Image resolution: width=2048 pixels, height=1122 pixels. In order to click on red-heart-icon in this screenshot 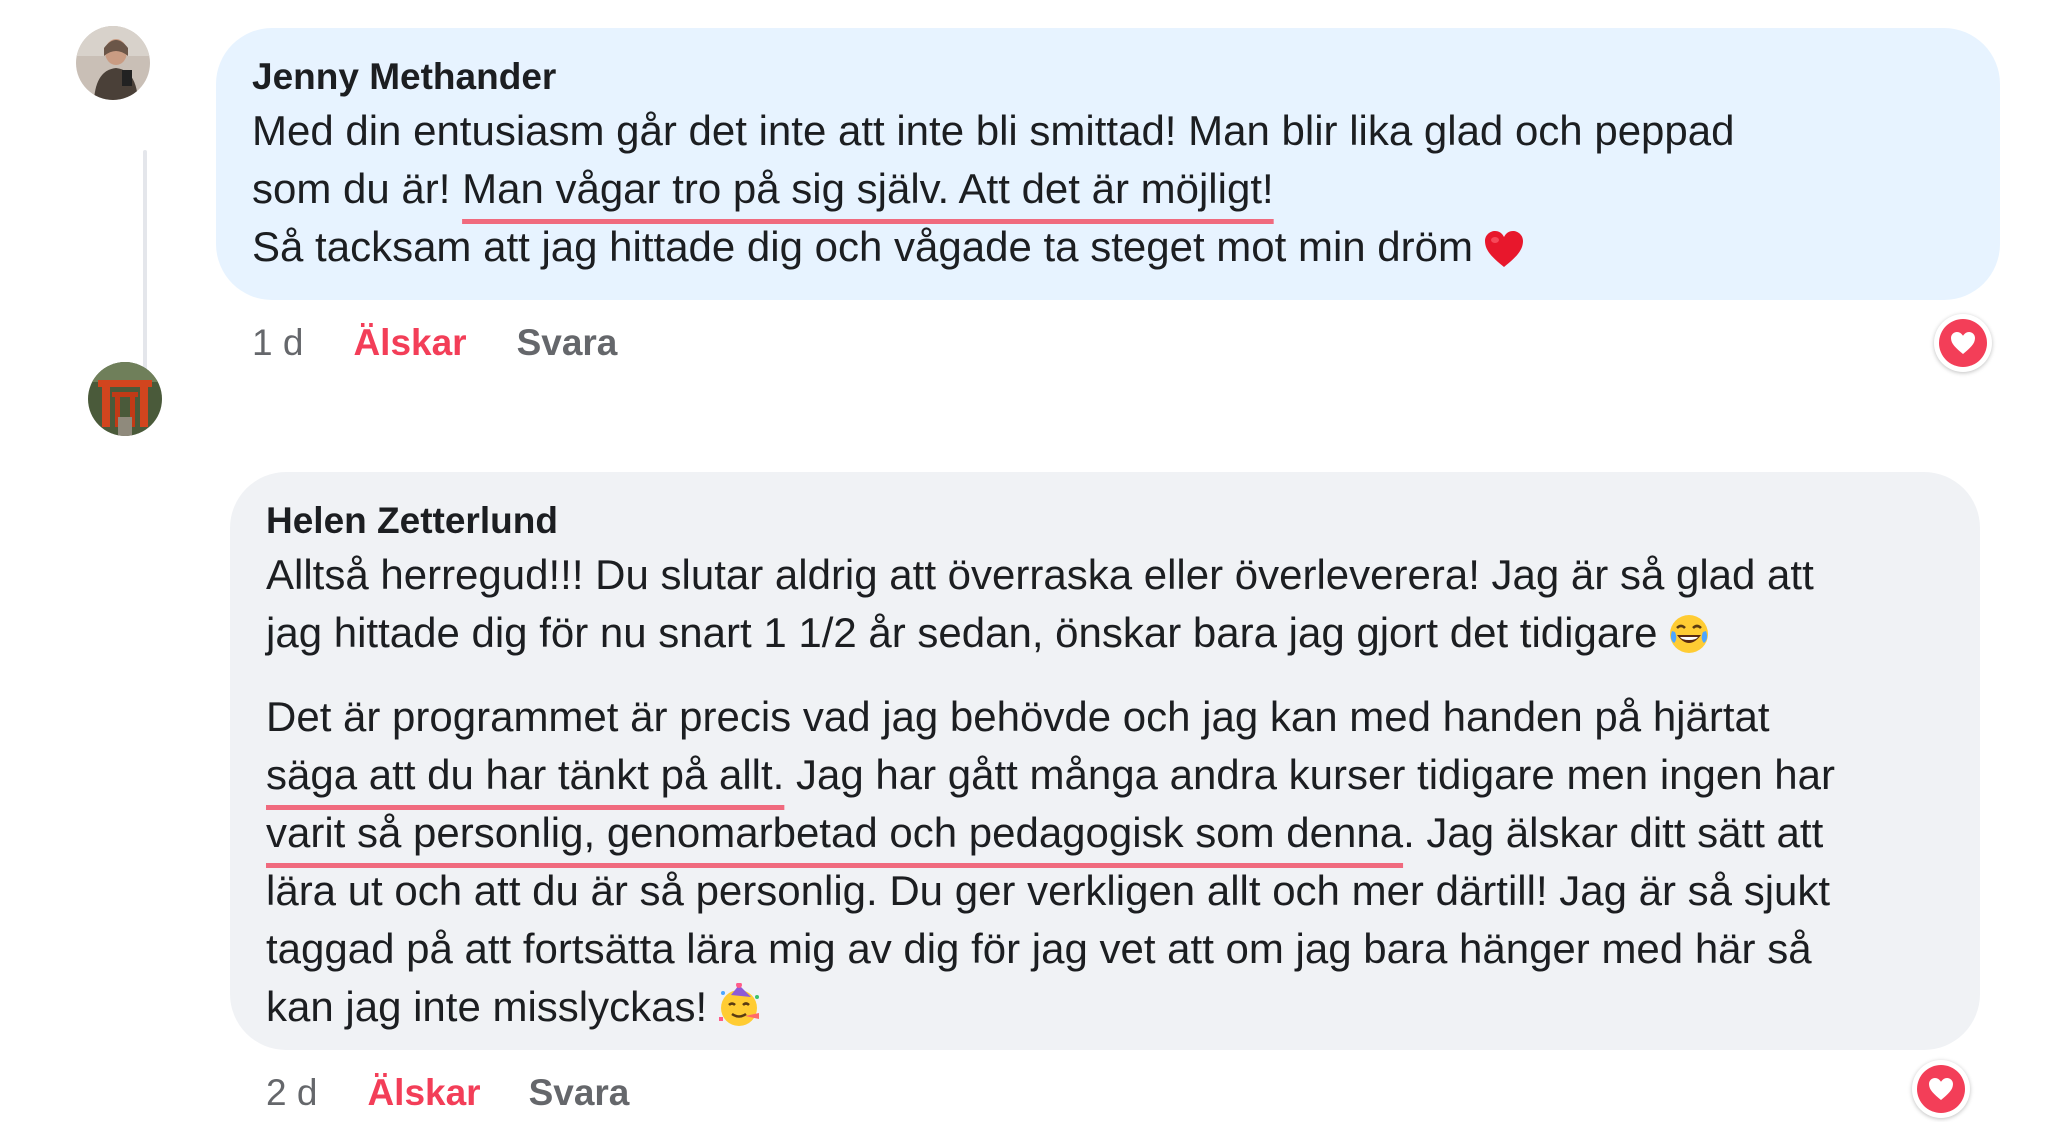, I will do `click(1504, 255)`.